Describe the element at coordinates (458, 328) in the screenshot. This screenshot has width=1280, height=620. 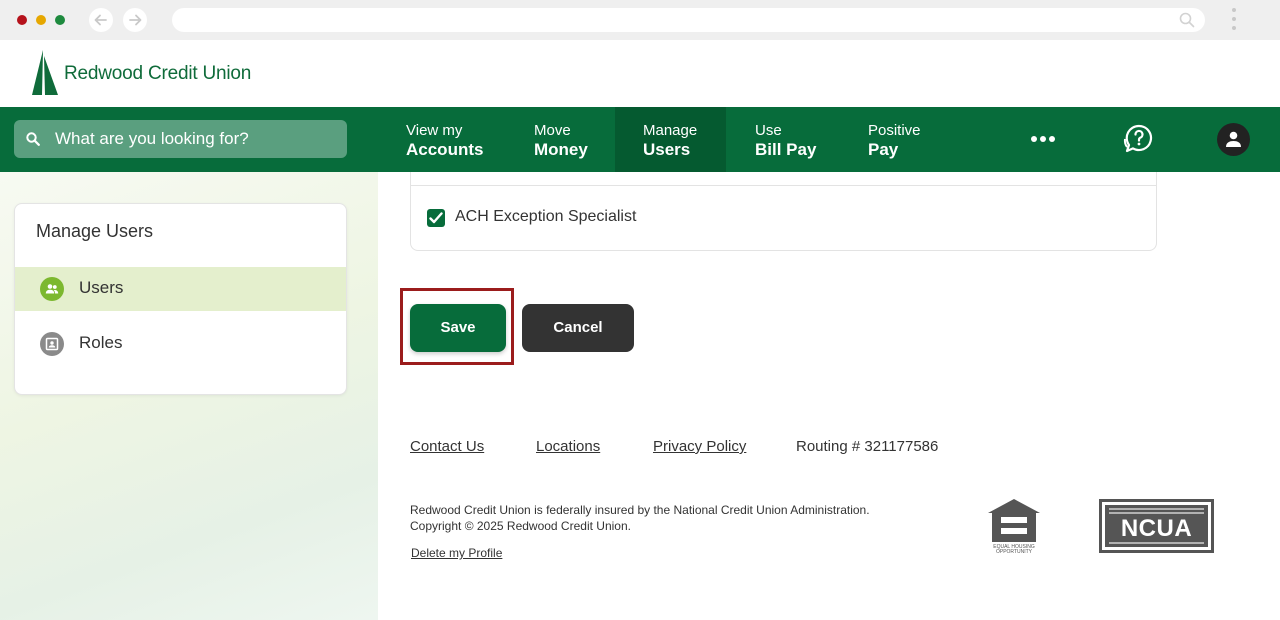
I see `save-button: Save` at that location.